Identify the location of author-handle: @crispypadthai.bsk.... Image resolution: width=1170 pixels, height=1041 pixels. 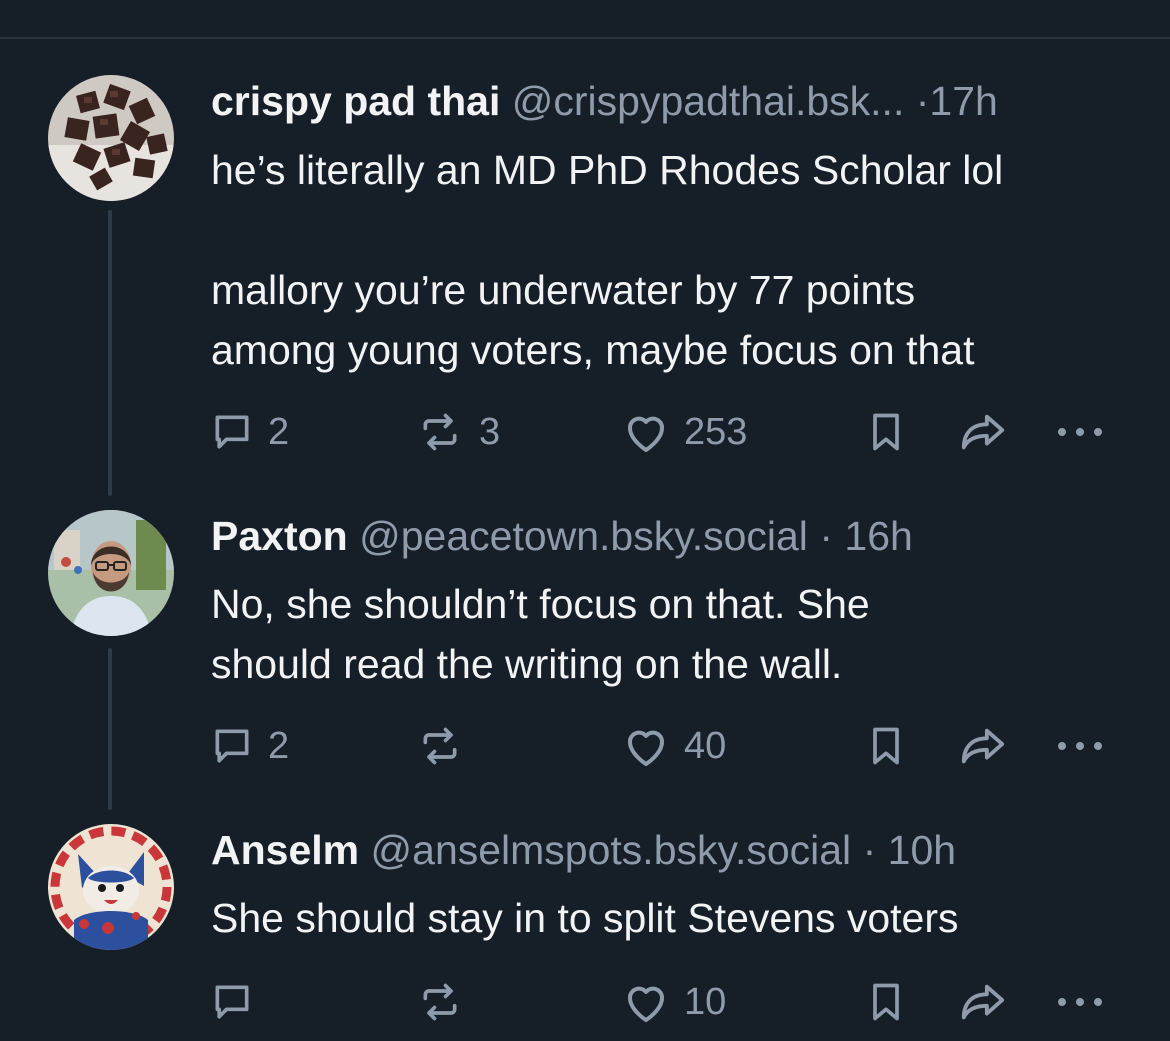
(708, 101).